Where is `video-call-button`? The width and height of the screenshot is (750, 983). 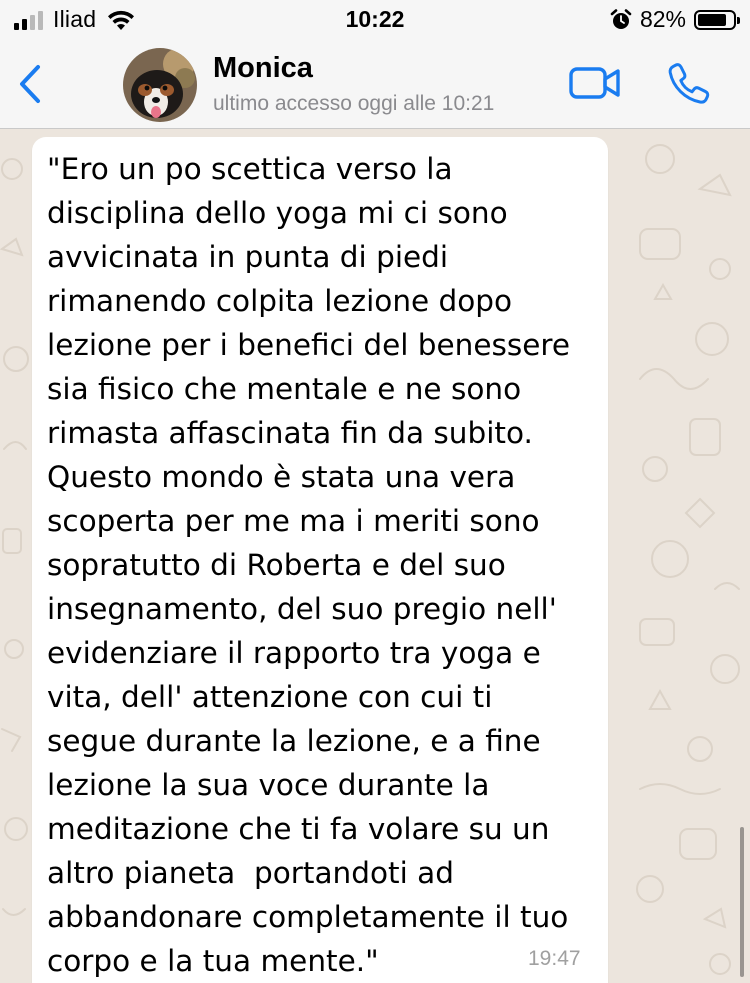
video-call-button is located at coordinates (595, 83).